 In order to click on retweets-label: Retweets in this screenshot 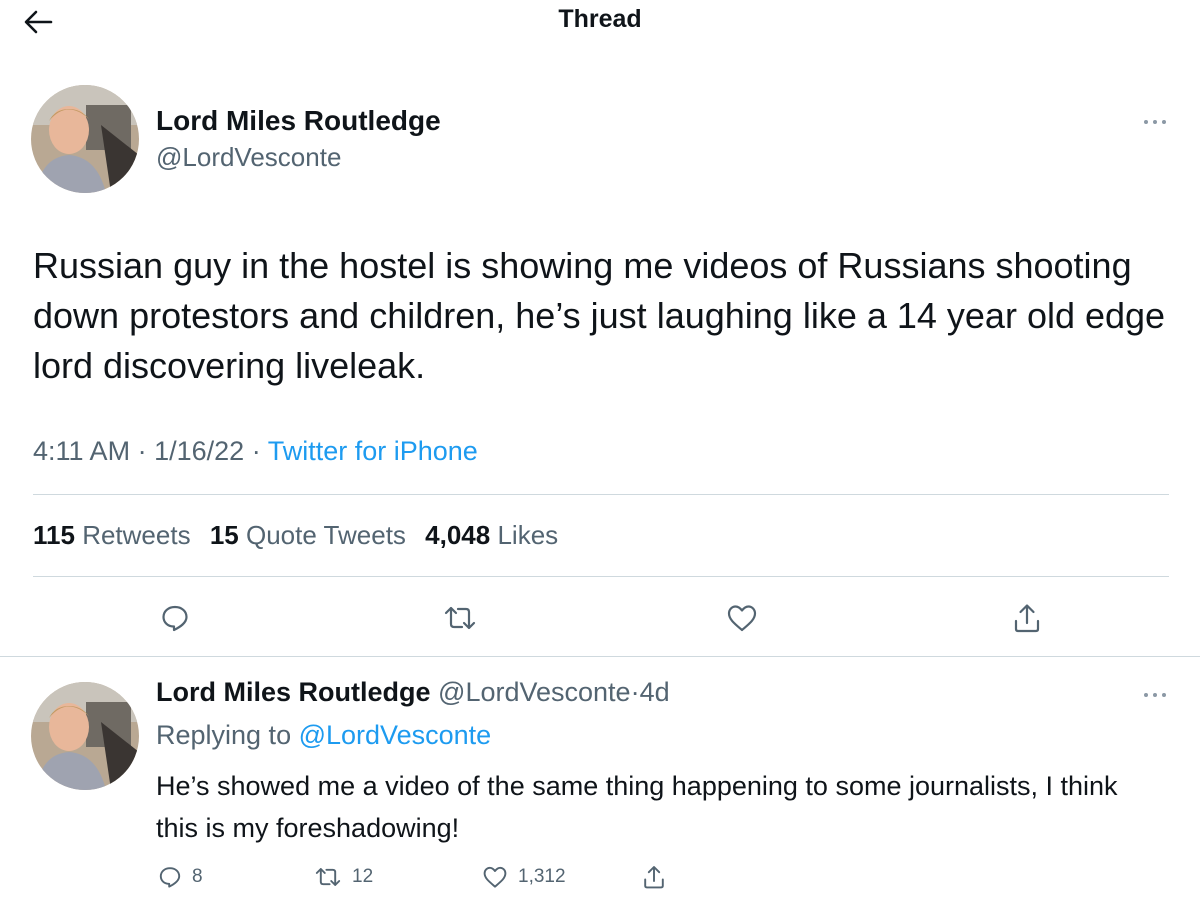, I will do `click(136, 535)`.